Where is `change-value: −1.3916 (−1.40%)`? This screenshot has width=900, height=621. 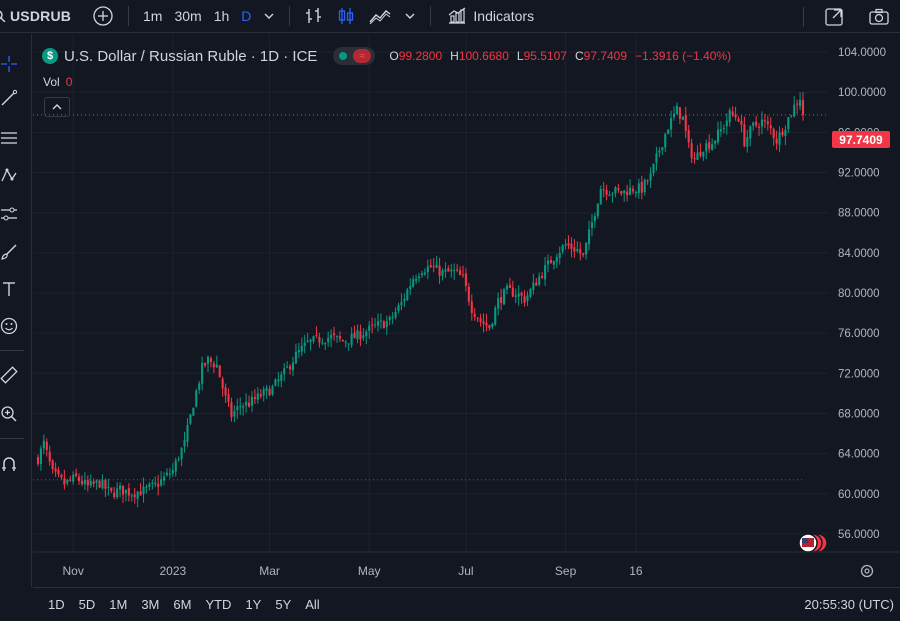
change-value: −1.3916 (−1.40%) is located at coordinates (683, 56).